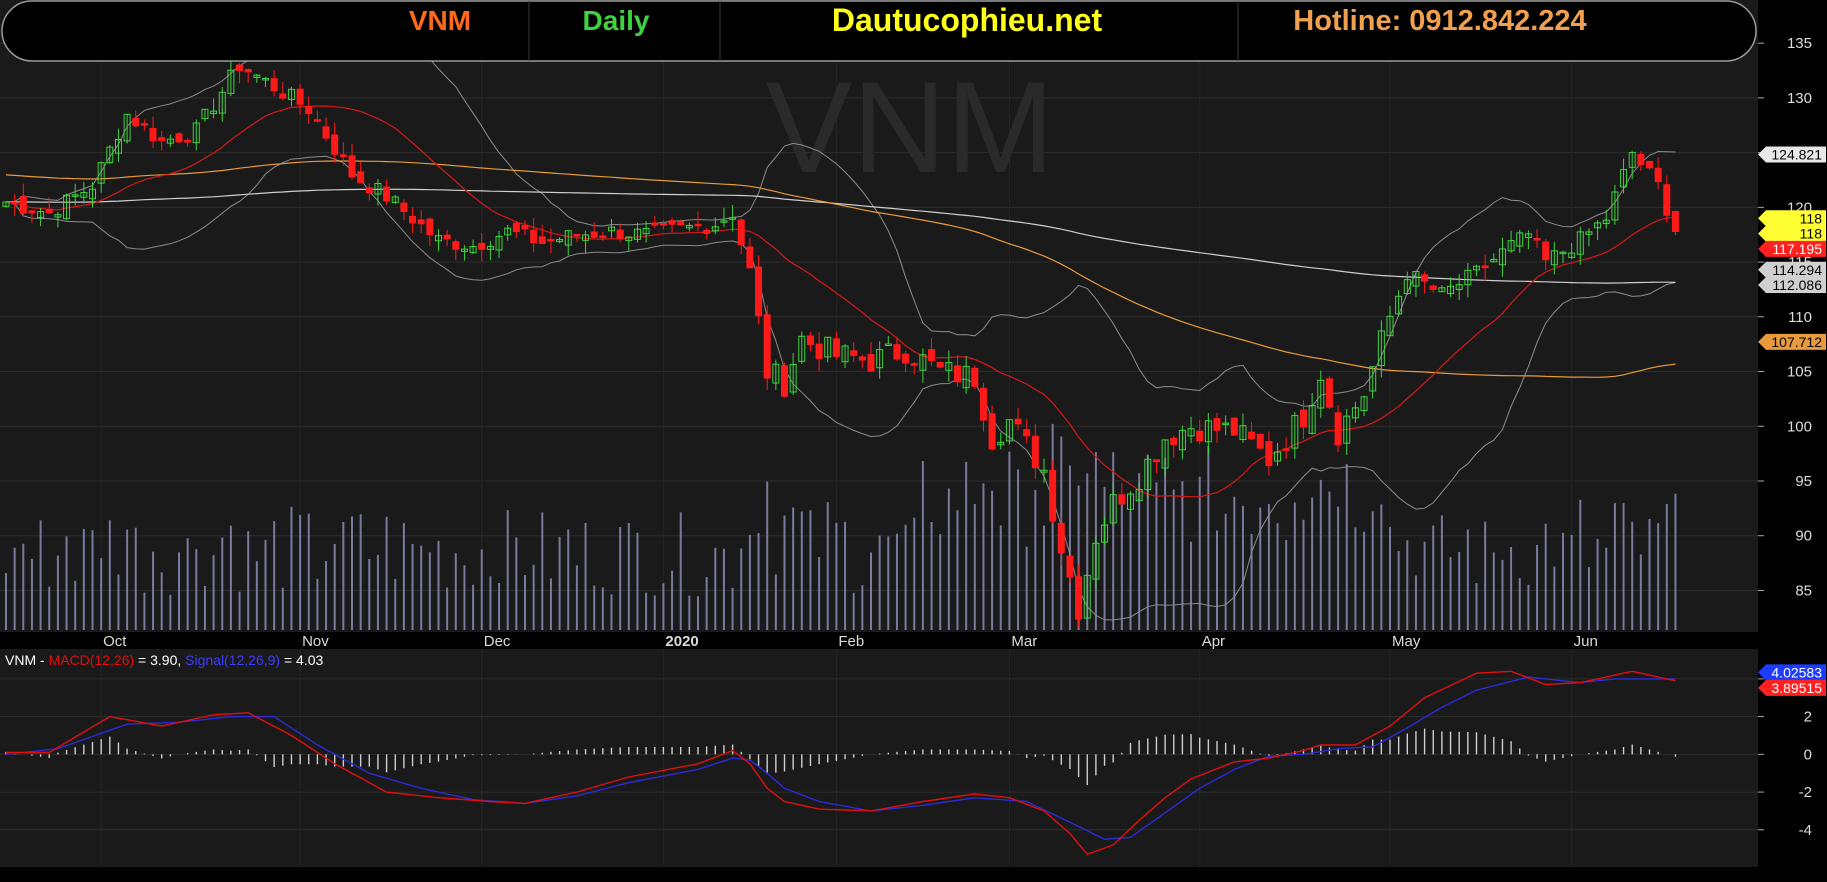 The width and height of the screenshot is (1827, 882). I want to click on price-tick-label: 85, so click(1803, 590).